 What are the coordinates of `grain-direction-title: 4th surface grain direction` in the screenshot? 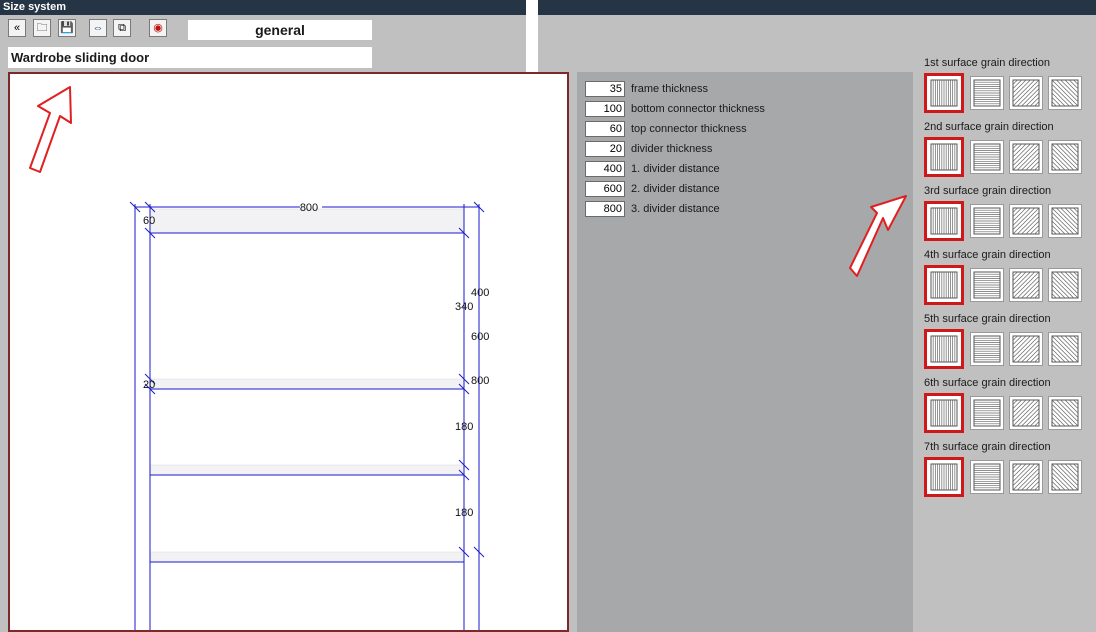 It's located at (987, 255).